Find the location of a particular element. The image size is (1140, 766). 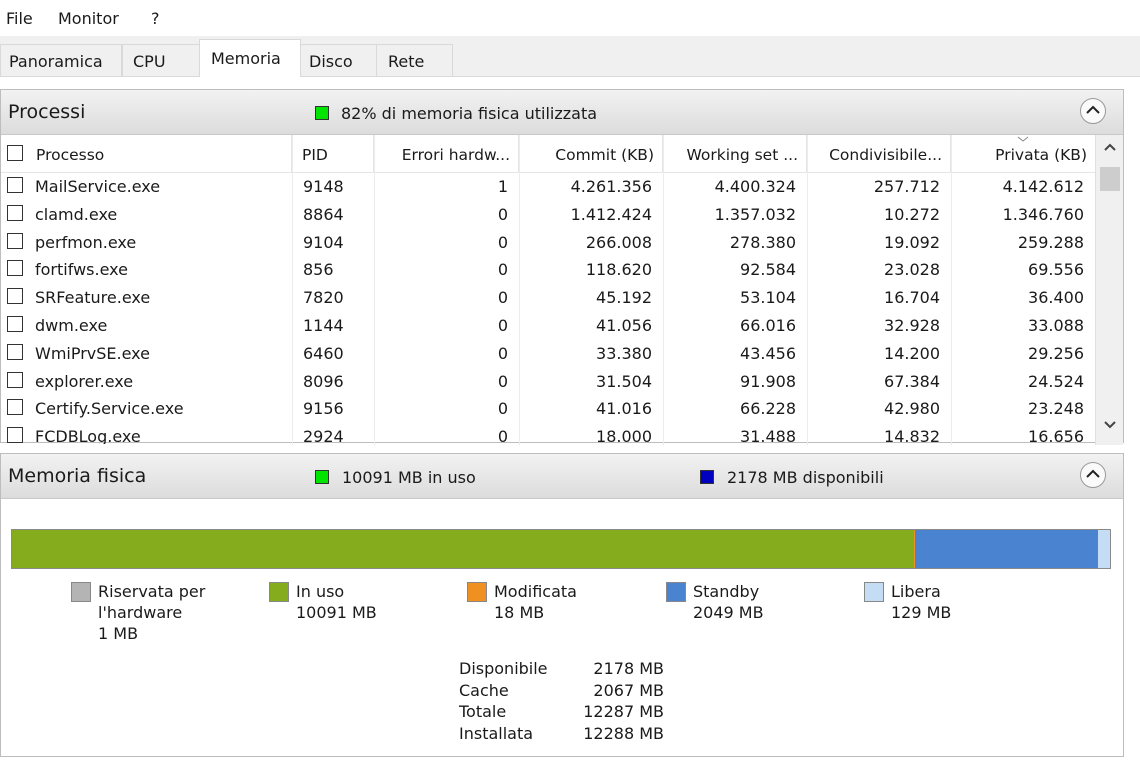

cell-pid: 6460 is located at coordinates (323, 353).